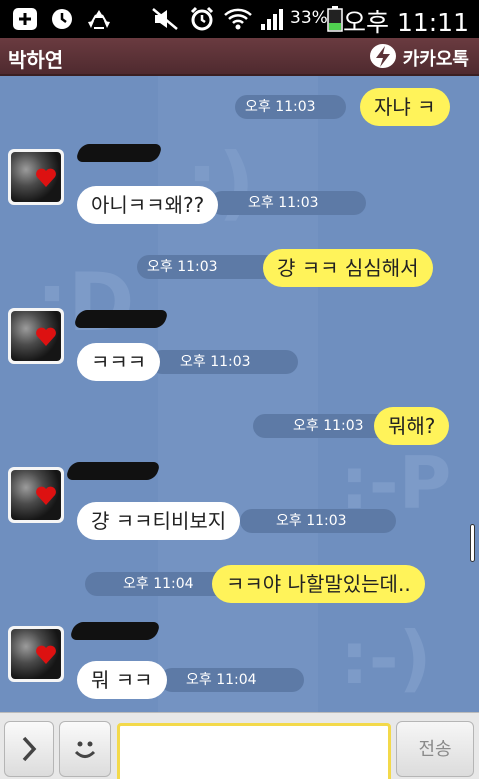 This screenshot has height=779, width=479. I want to click on add-notification-icon, so click(25, 19).